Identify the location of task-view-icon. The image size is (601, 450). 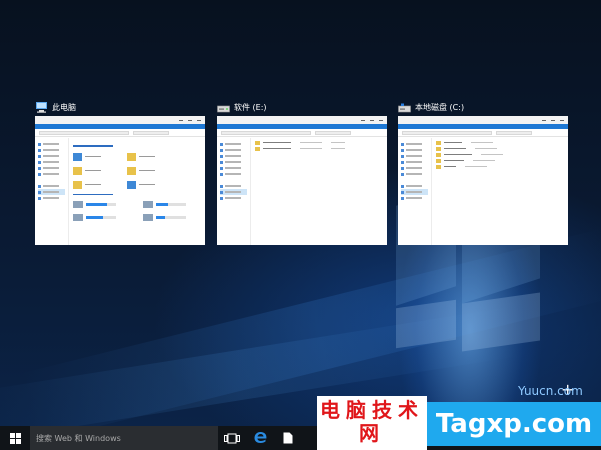
(232, 438).